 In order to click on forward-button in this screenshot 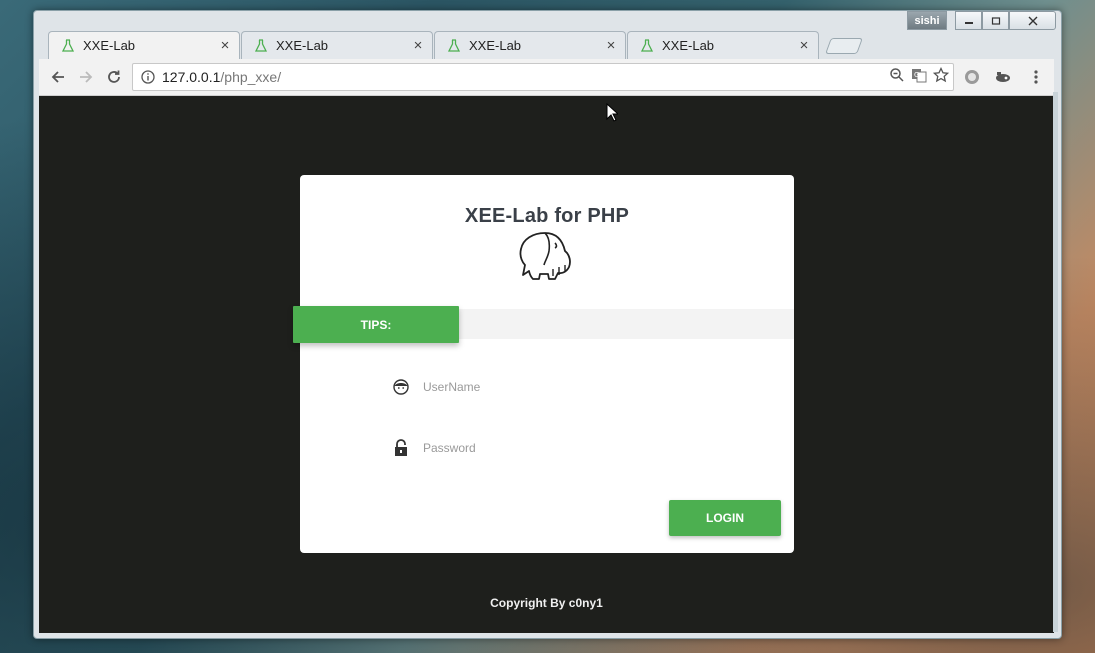, I will do `click(86, 77)`.